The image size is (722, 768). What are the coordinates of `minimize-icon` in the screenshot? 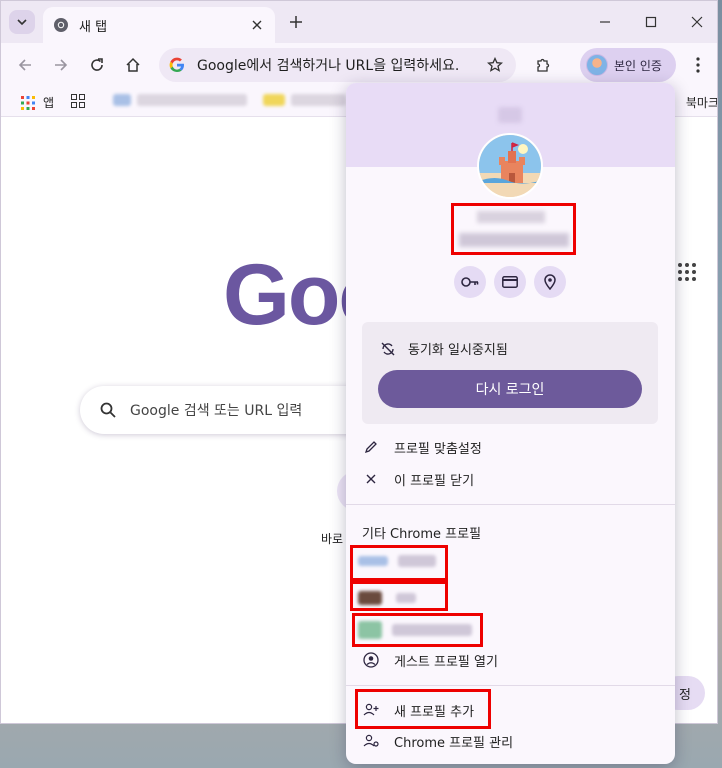 It's located at (605, 22).